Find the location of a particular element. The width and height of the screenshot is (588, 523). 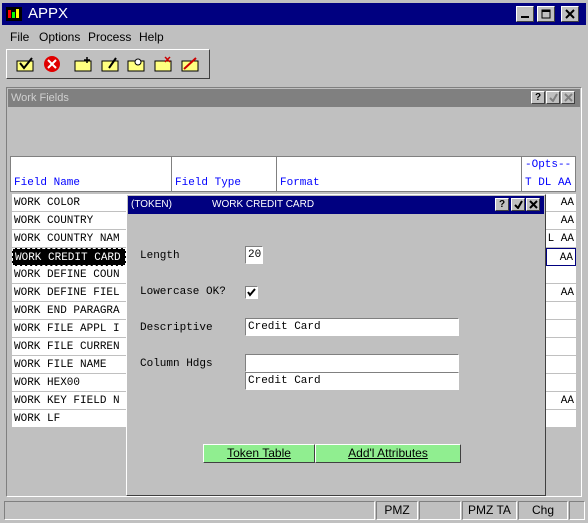

menu-process: Process is located at coordinates (109, 37).